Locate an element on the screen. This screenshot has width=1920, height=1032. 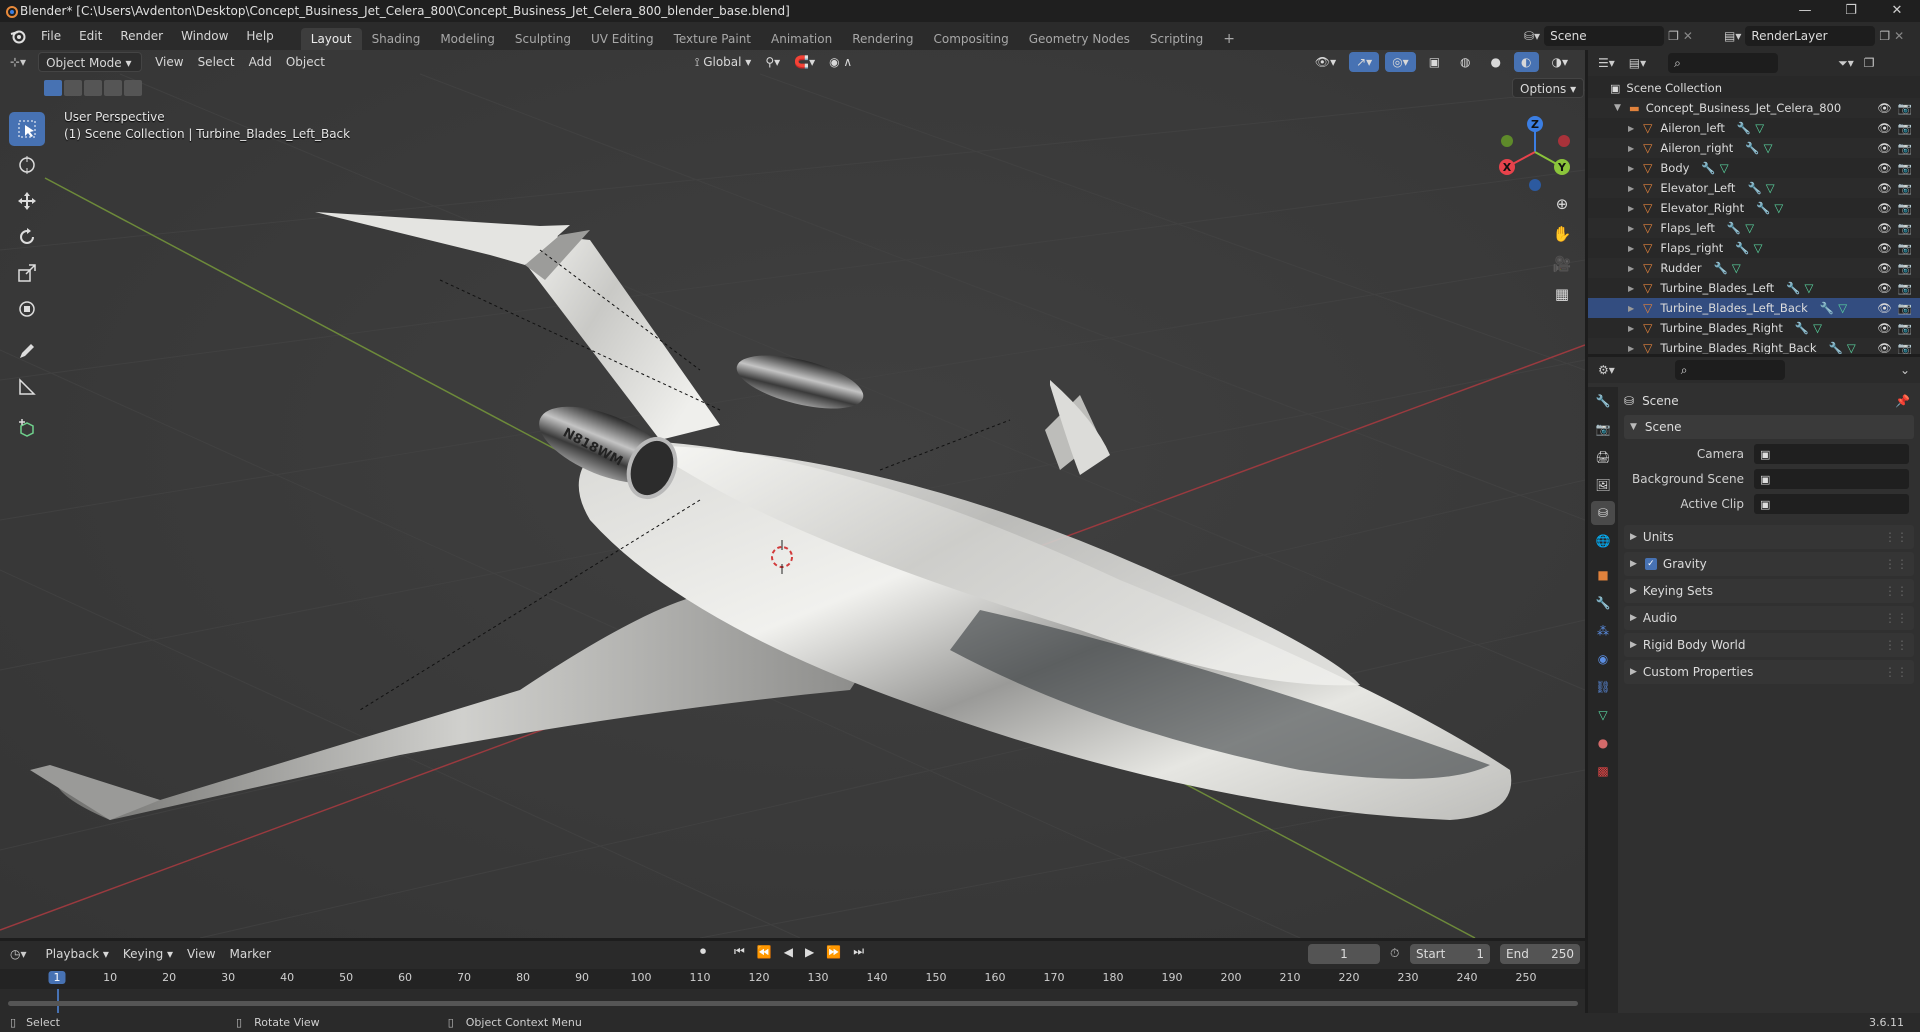
maximize-icon: ❐ is located at coordinates (1851, 11).